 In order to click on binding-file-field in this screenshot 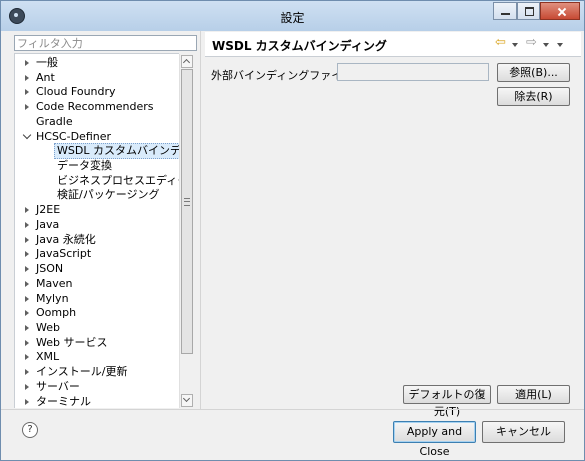, I will do `click(413, 72)`.